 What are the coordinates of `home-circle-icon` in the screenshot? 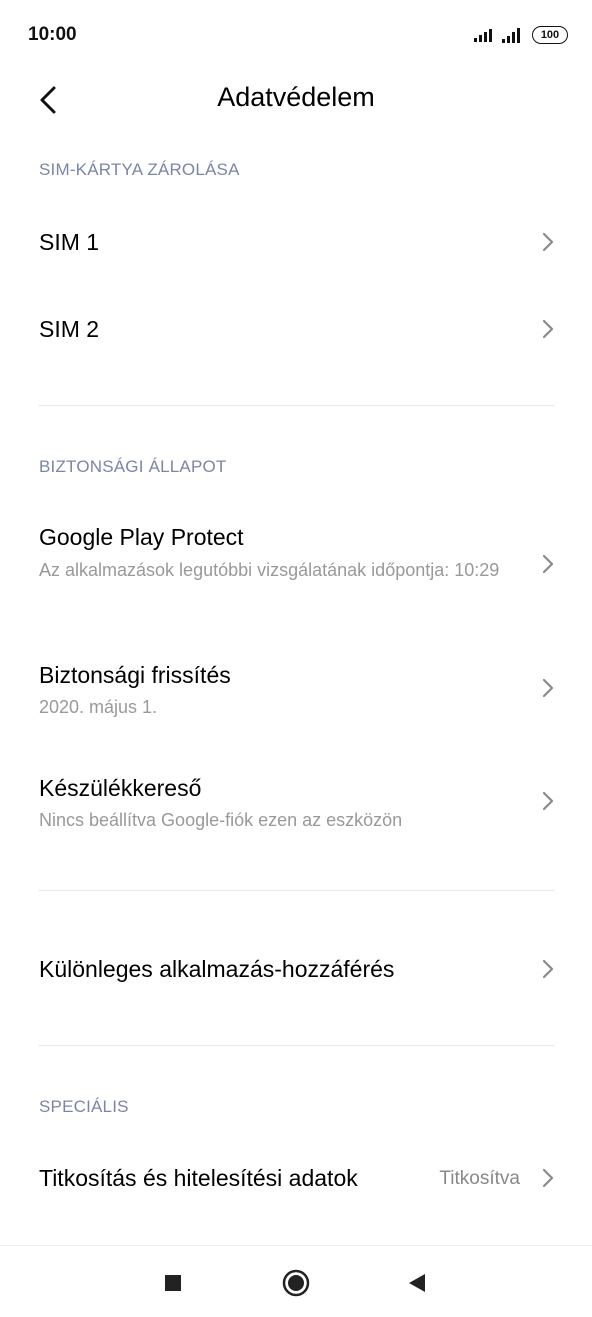 It's located at (296, 1283).